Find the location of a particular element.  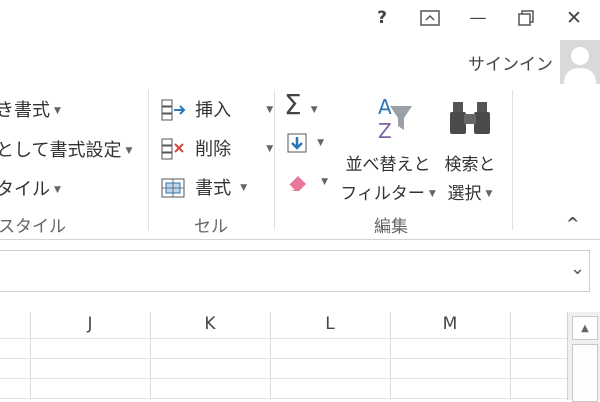

user-silhouette-icon is located at coordinates (580, 65).